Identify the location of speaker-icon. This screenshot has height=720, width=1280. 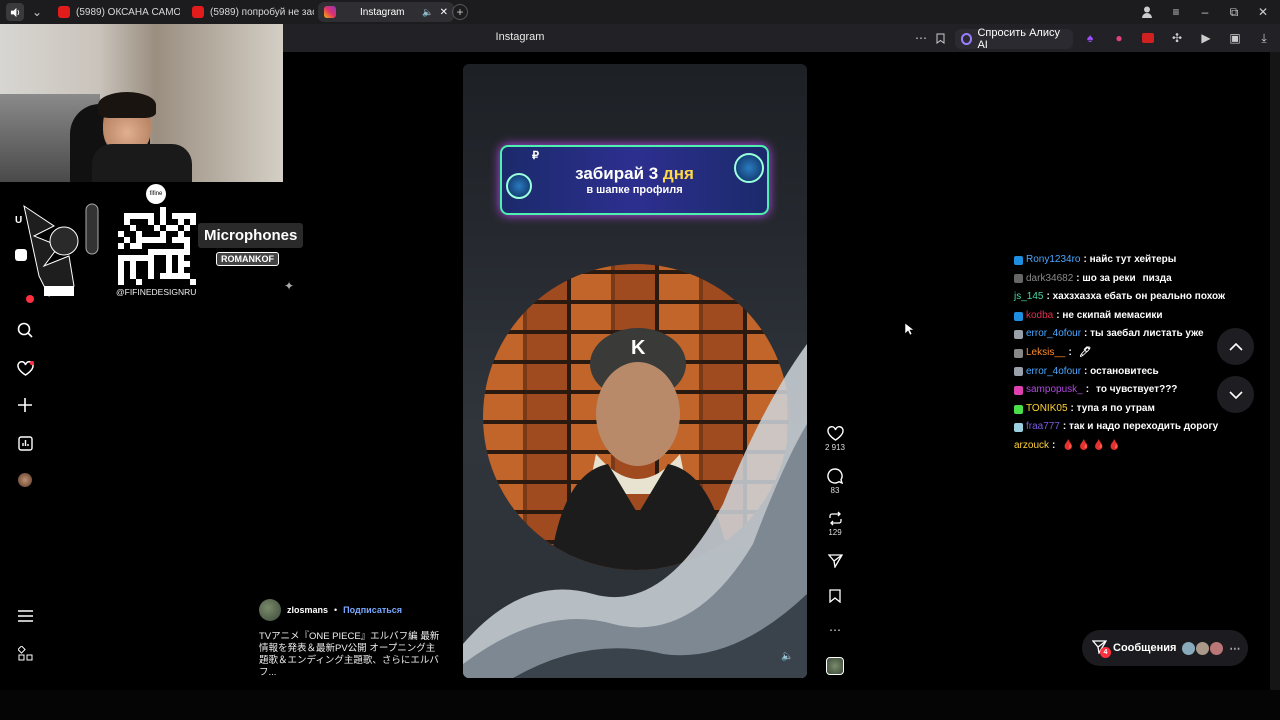
(15, 12).